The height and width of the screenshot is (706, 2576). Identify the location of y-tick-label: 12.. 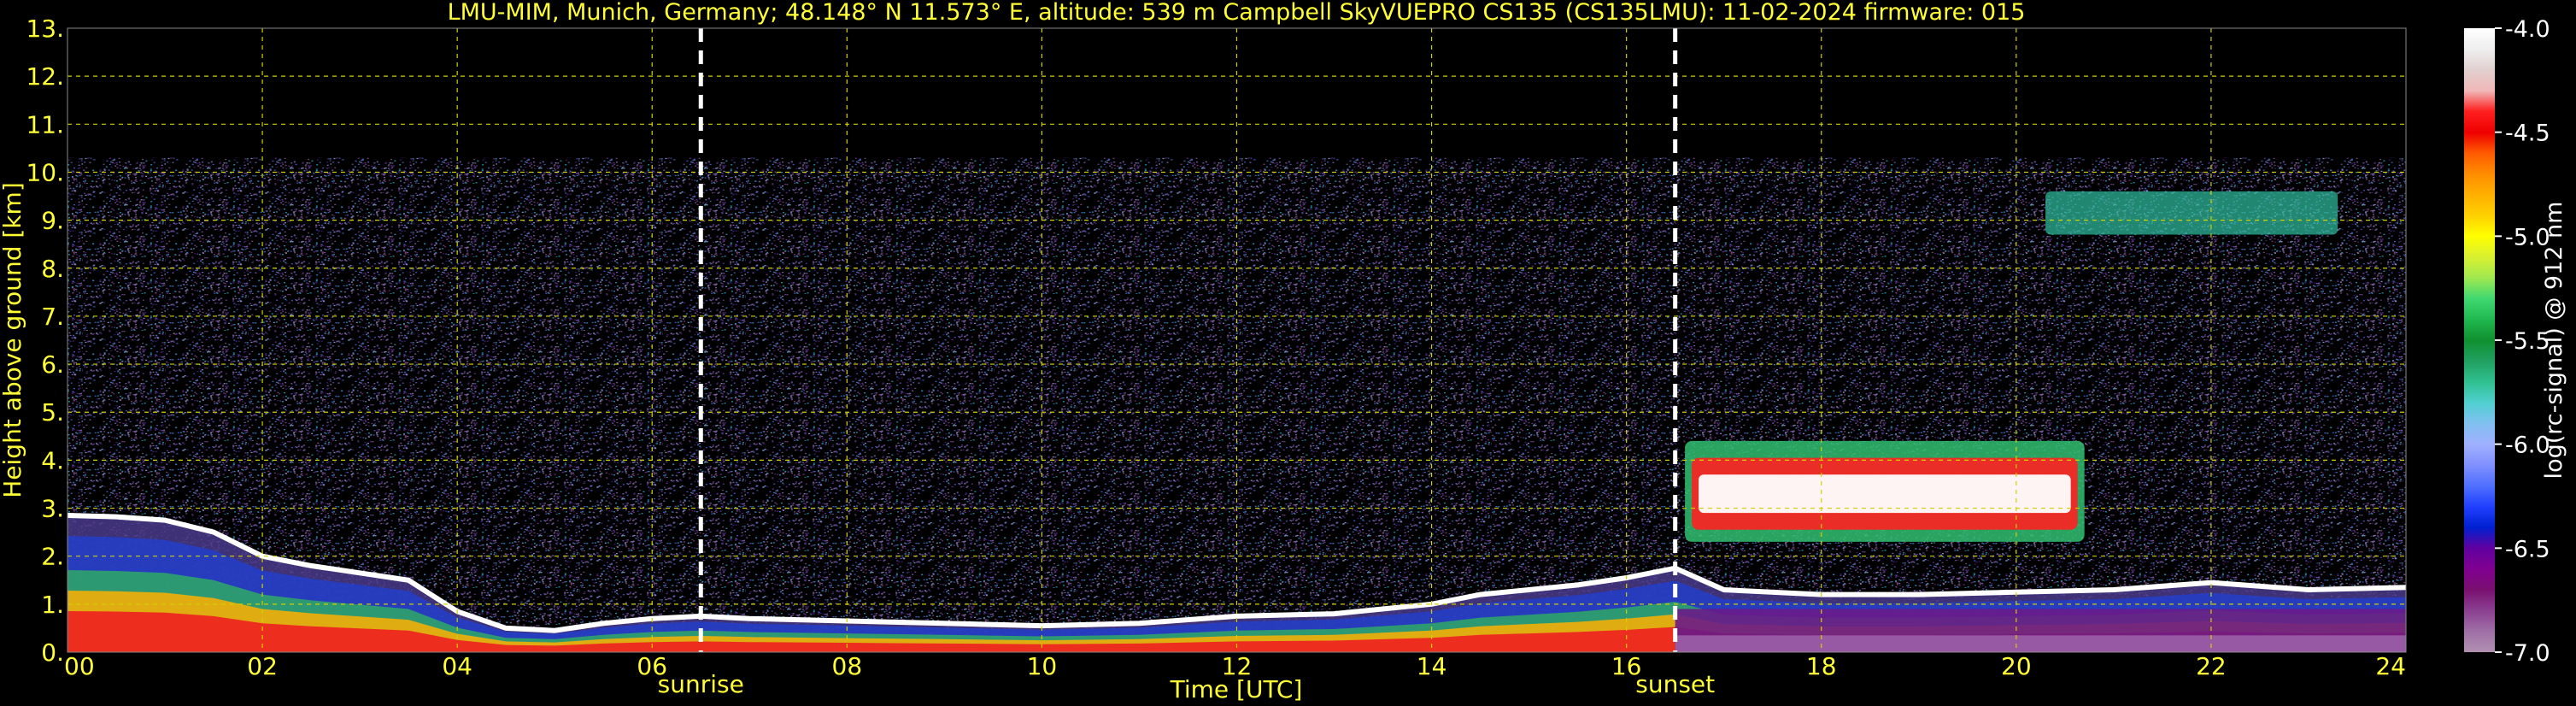
(45, 76).